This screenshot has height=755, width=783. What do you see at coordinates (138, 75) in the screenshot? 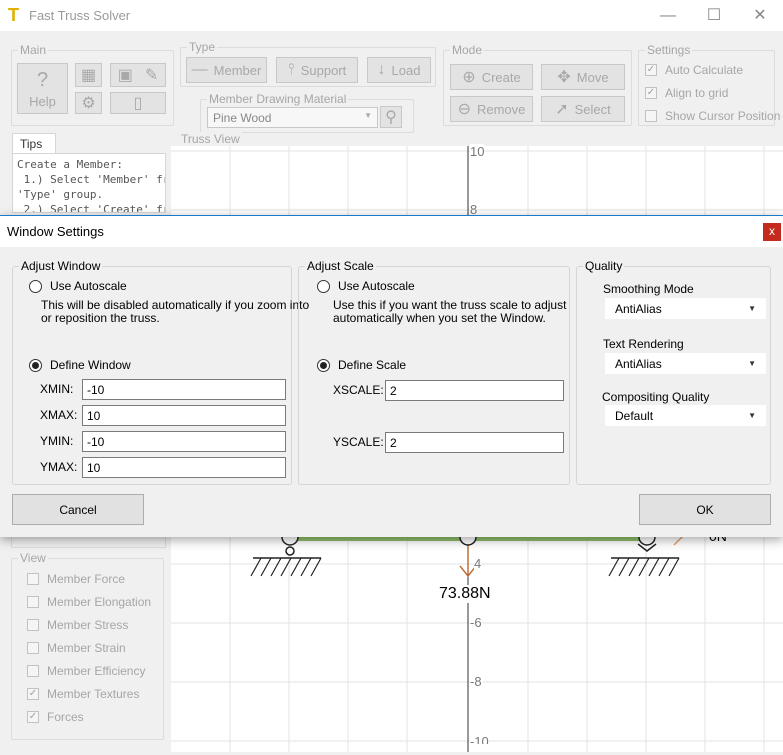
I see `save-edit-buttons: ▣ ✎` at bounding box center [138, 75].